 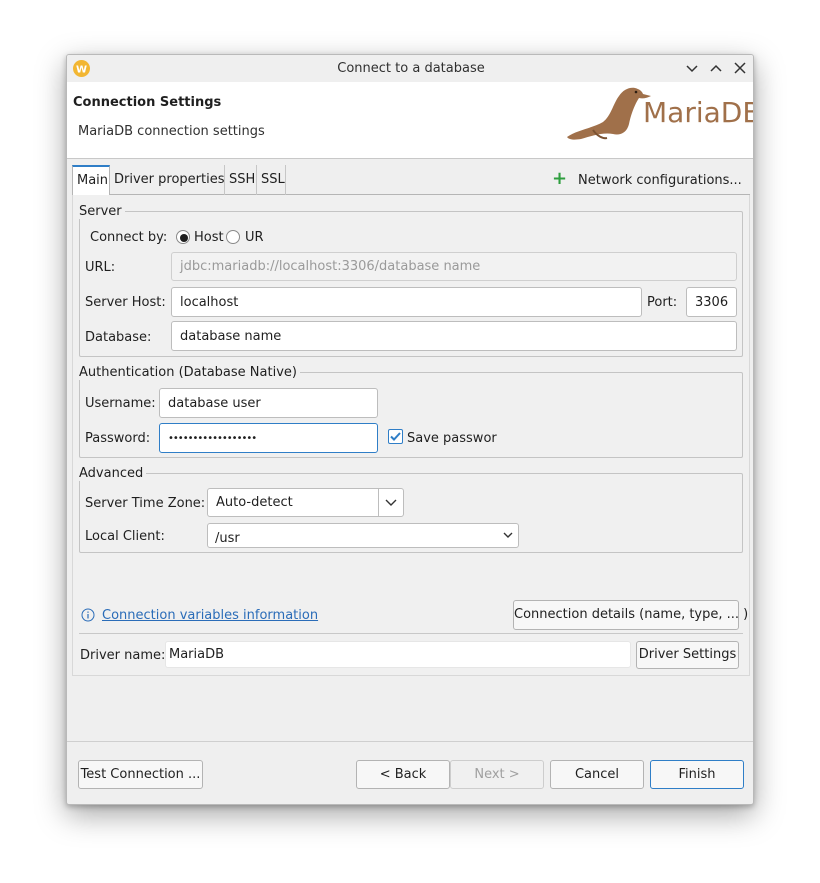 I want to click on connection-details-button: Connection details (name, type, ... ), so click(x=630, y=615).